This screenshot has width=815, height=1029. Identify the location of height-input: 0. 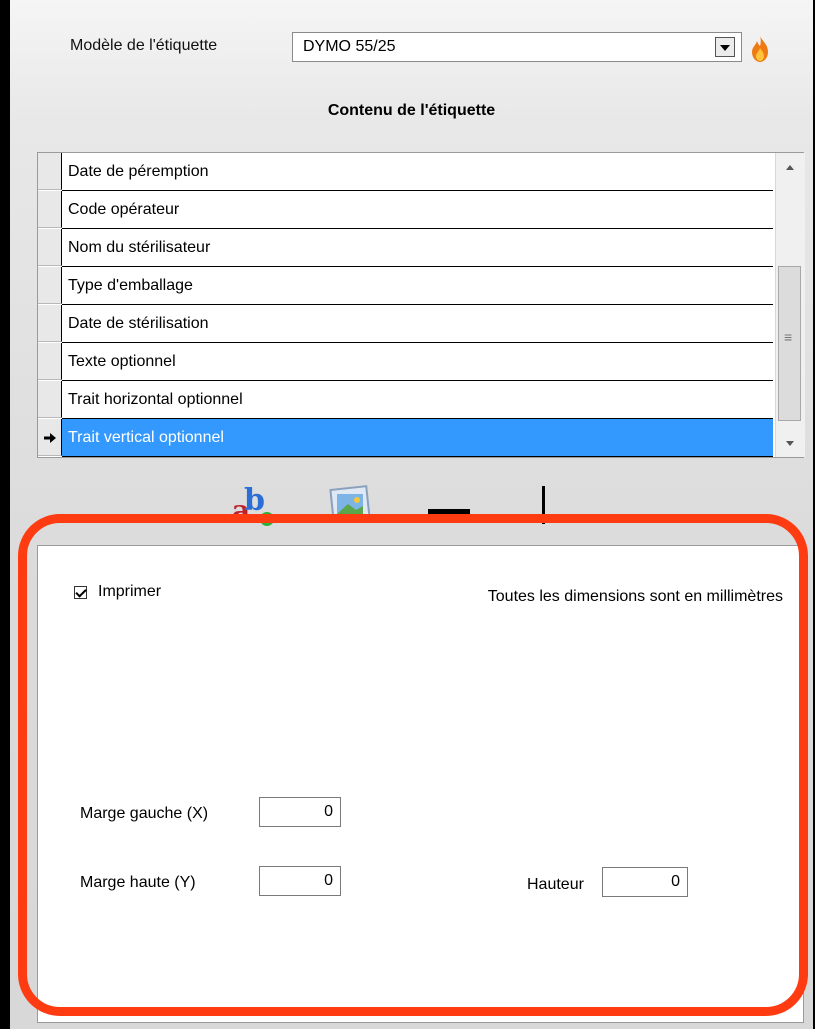
(645, 882).